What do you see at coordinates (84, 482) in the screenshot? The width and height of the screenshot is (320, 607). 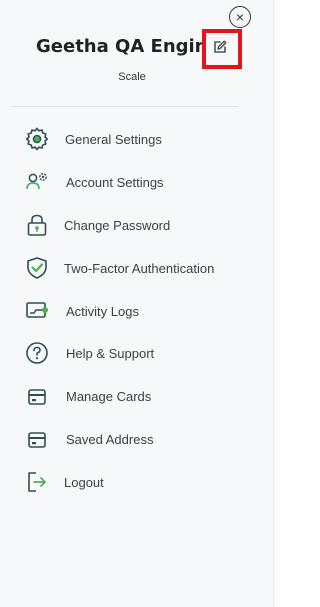 I see `menu-item-label: Logout` at bounding box center [84, 482].